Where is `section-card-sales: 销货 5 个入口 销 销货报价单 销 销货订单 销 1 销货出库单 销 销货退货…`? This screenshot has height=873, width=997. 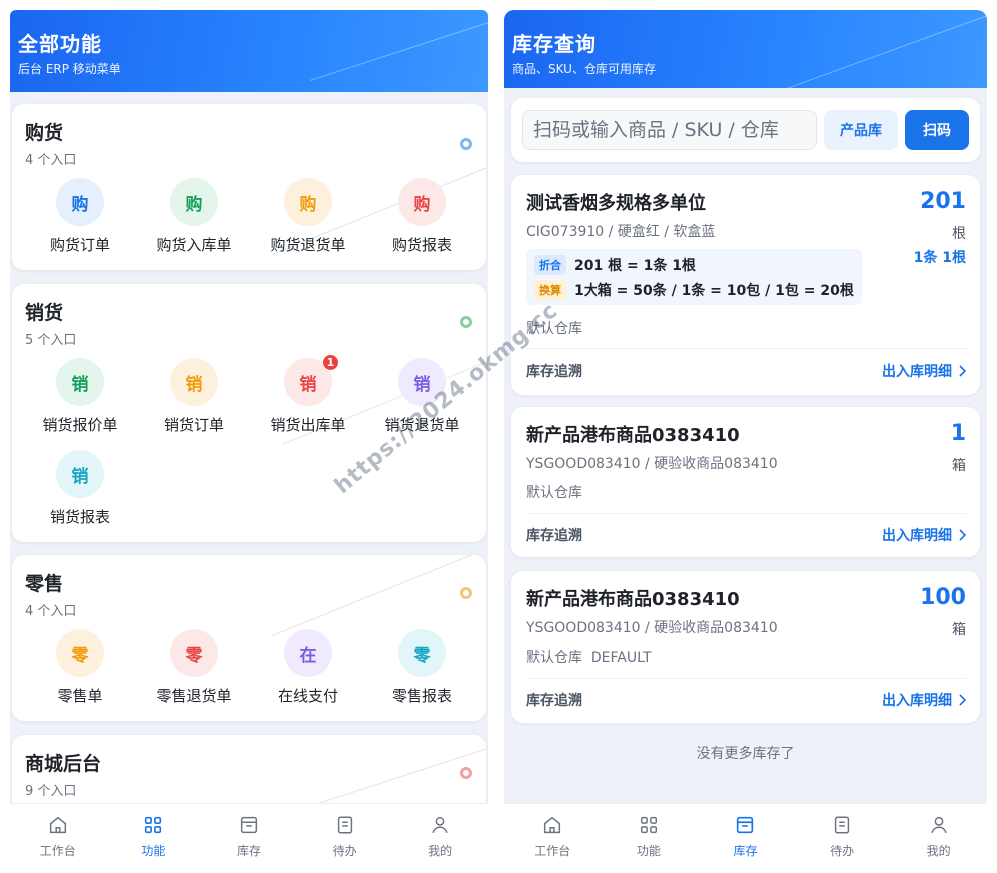 section-card-sales: 销货 5 个入口 销 销货报价单 销 销货订单 销 1 销货出库单 销 销货退货… is located at coordinates (249, 413).